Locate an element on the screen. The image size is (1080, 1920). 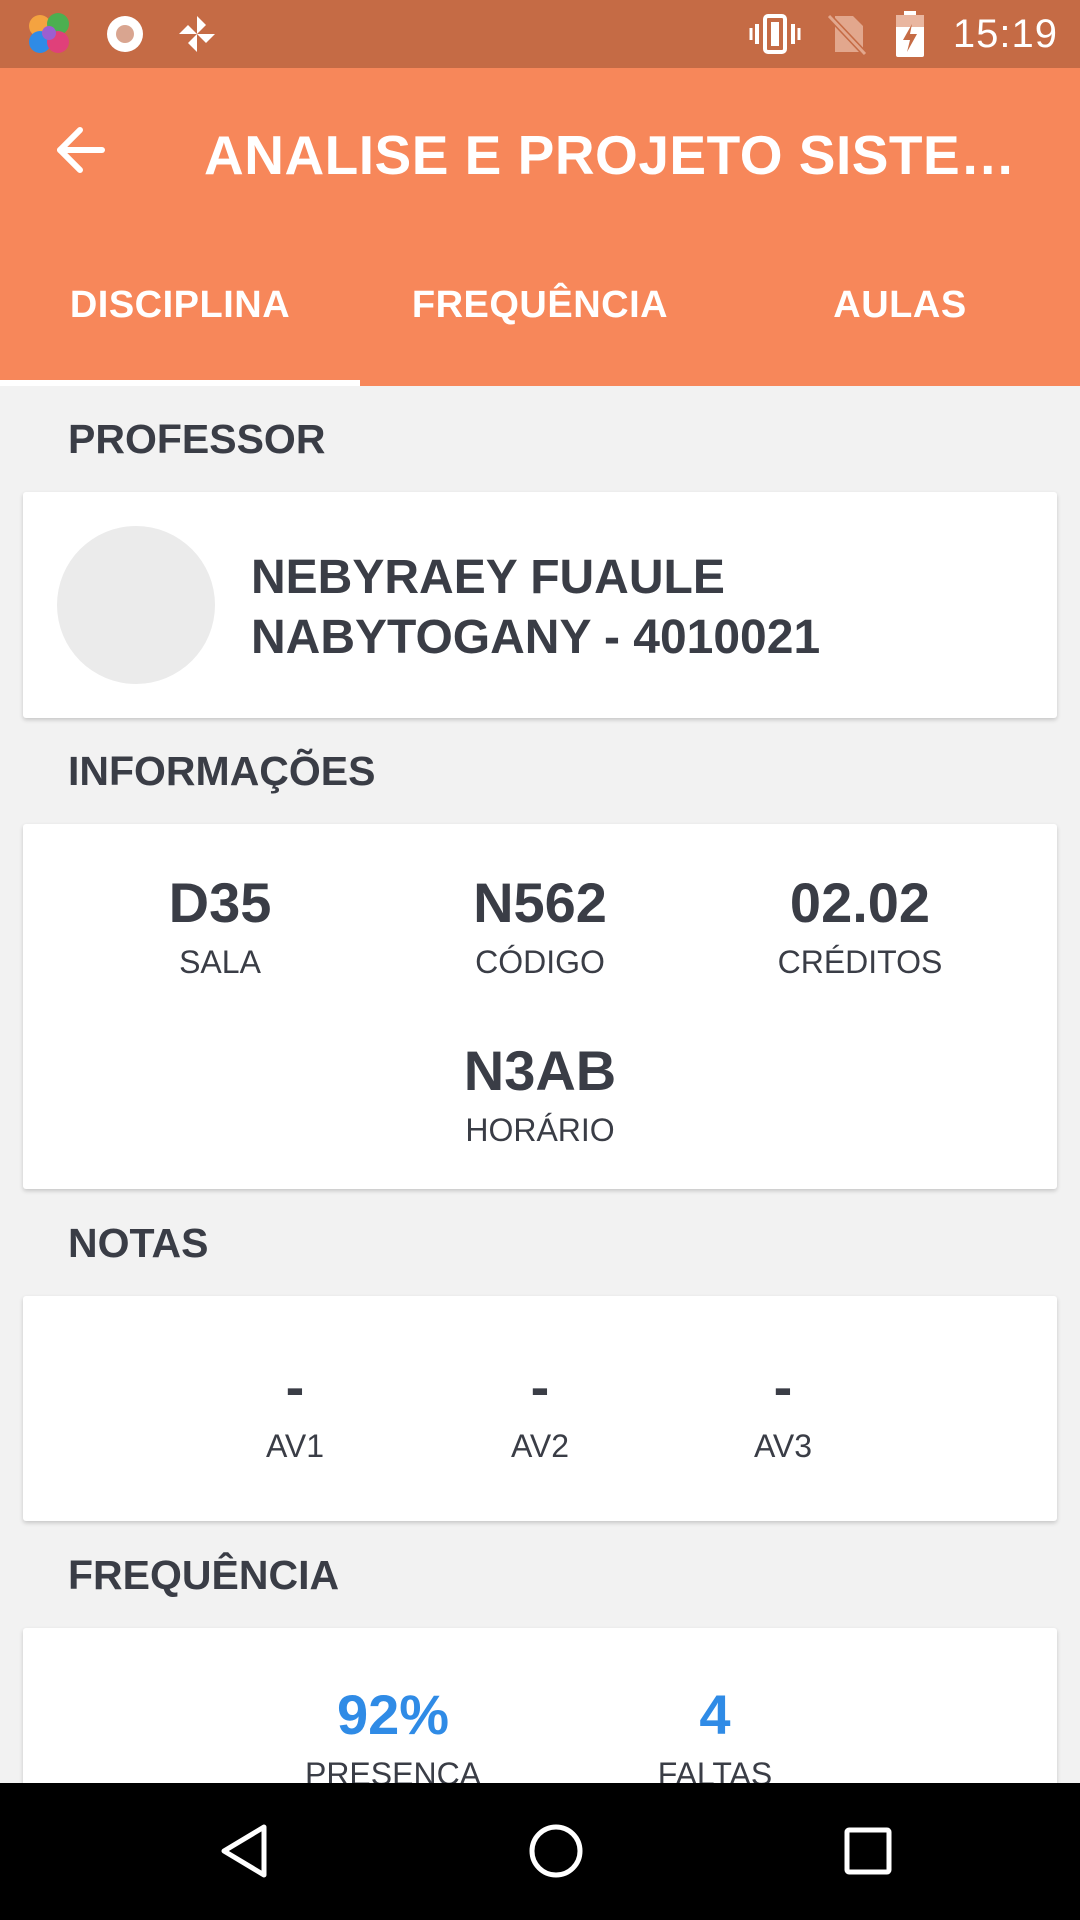
professor-card: NEBYRAEY FUAULE NABYTOGANY - 4010021 is located at coordinates (540, 605).